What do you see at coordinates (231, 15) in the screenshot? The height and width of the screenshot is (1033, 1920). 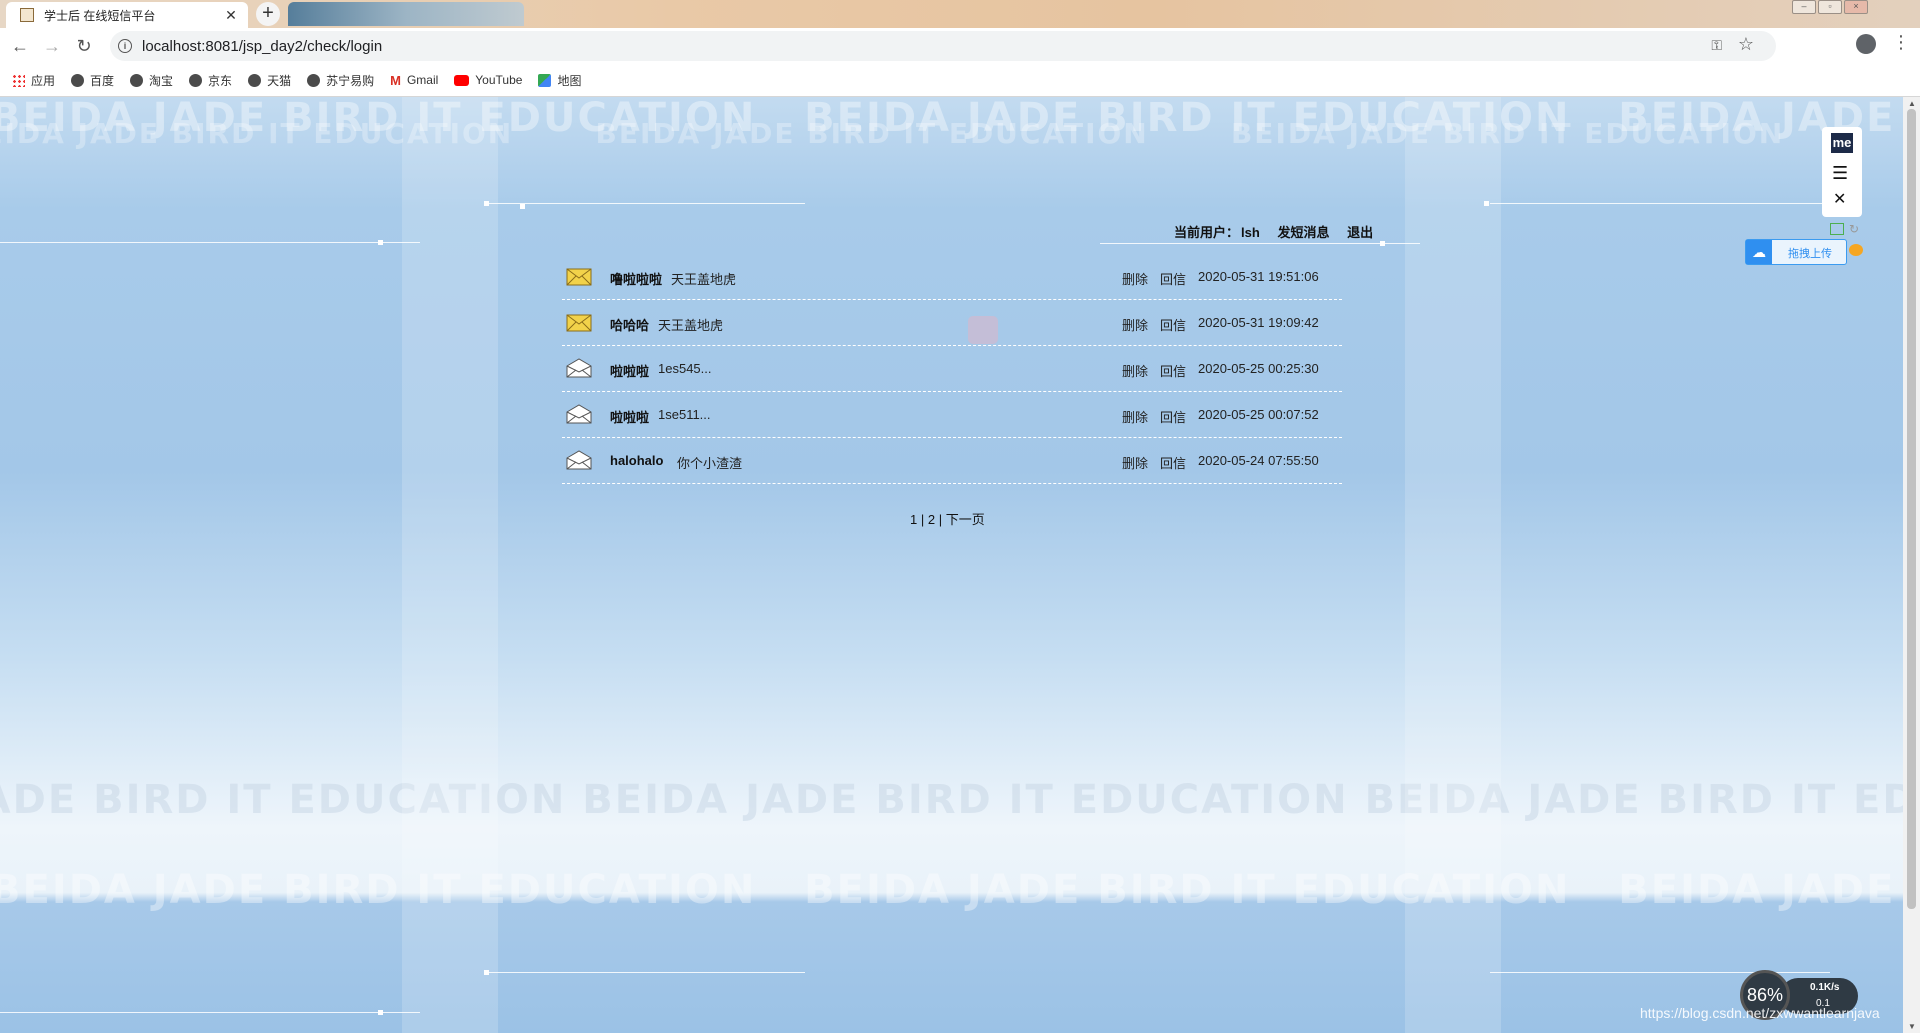 I see `tab-close-icon: ✕` at bounding box center [231, 15].